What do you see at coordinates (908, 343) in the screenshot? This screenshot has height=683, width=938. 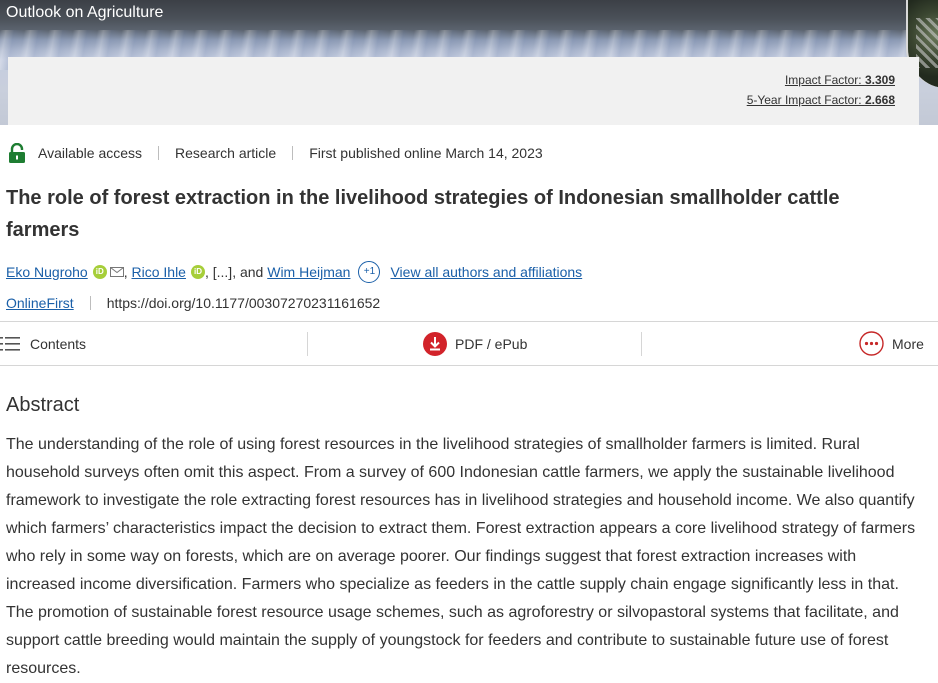 I see `more-label: More` at bounding box center [908, 343].